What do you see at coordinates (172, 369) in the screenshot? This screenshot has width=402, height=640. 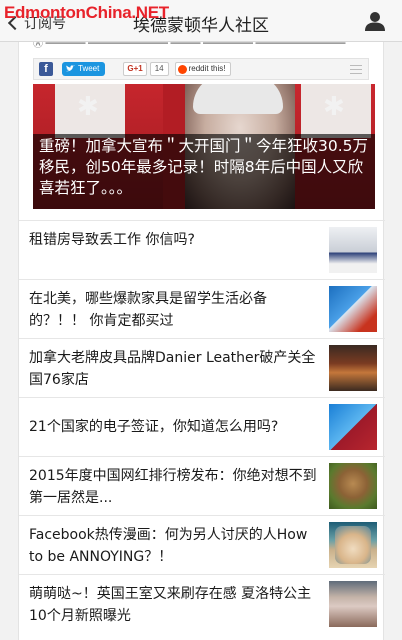 I see `article-title: 加拿大老牌皮具品牌Danier Leather破产关全国76家店` at bounding box center [172, 369].